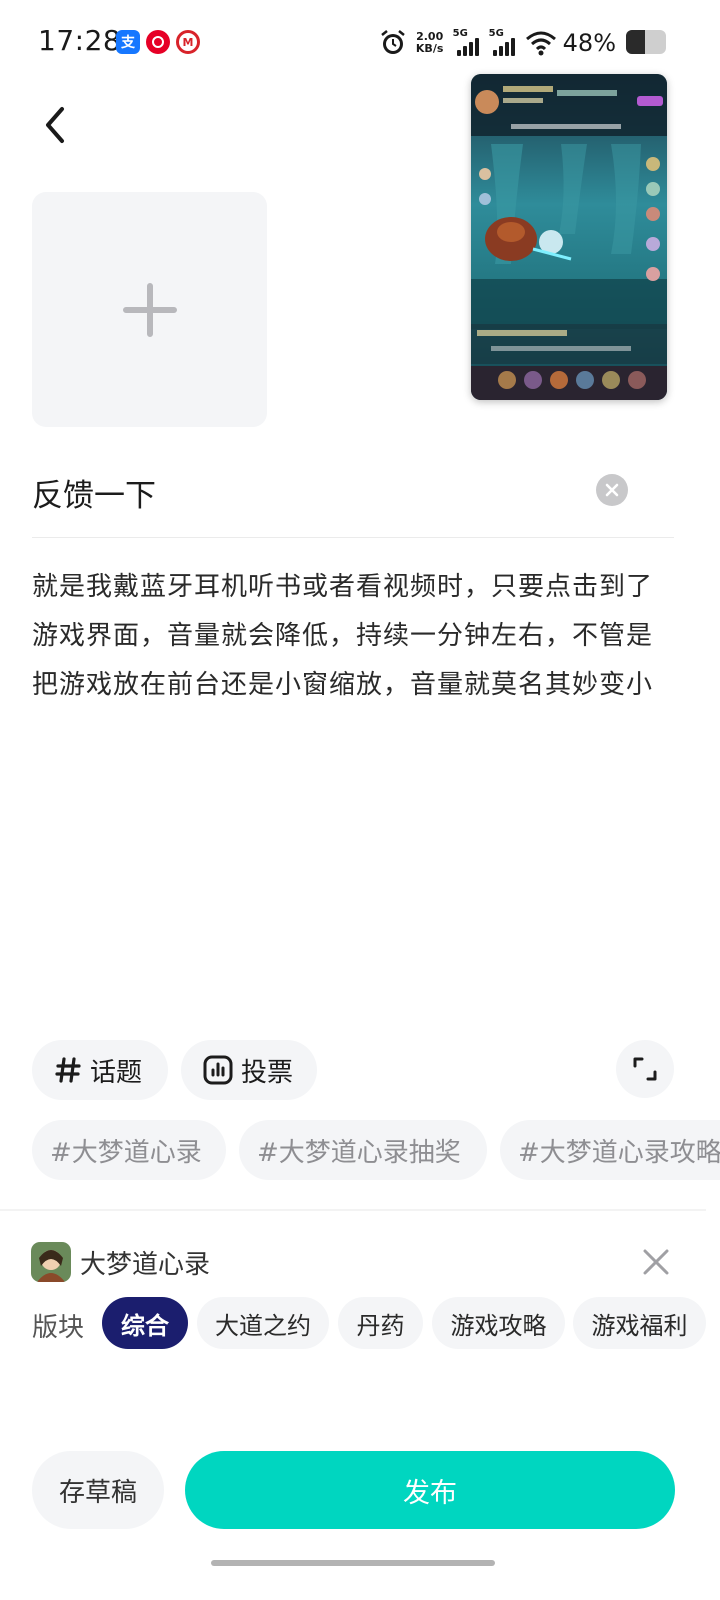 This screenshot has height=1600, width=720. I want to click on status-bar: 17:28 支 M 2.00 KB/s 5G 5G 48%, so click(360, 42).